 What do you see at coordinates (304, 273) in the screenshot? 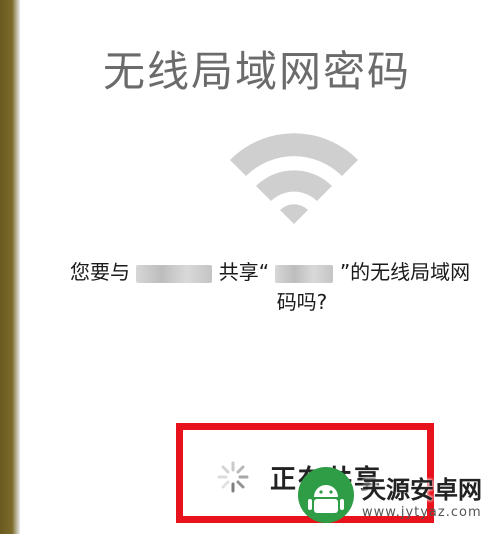
I see `blurred-network-name` at bounding box center [304, 273].